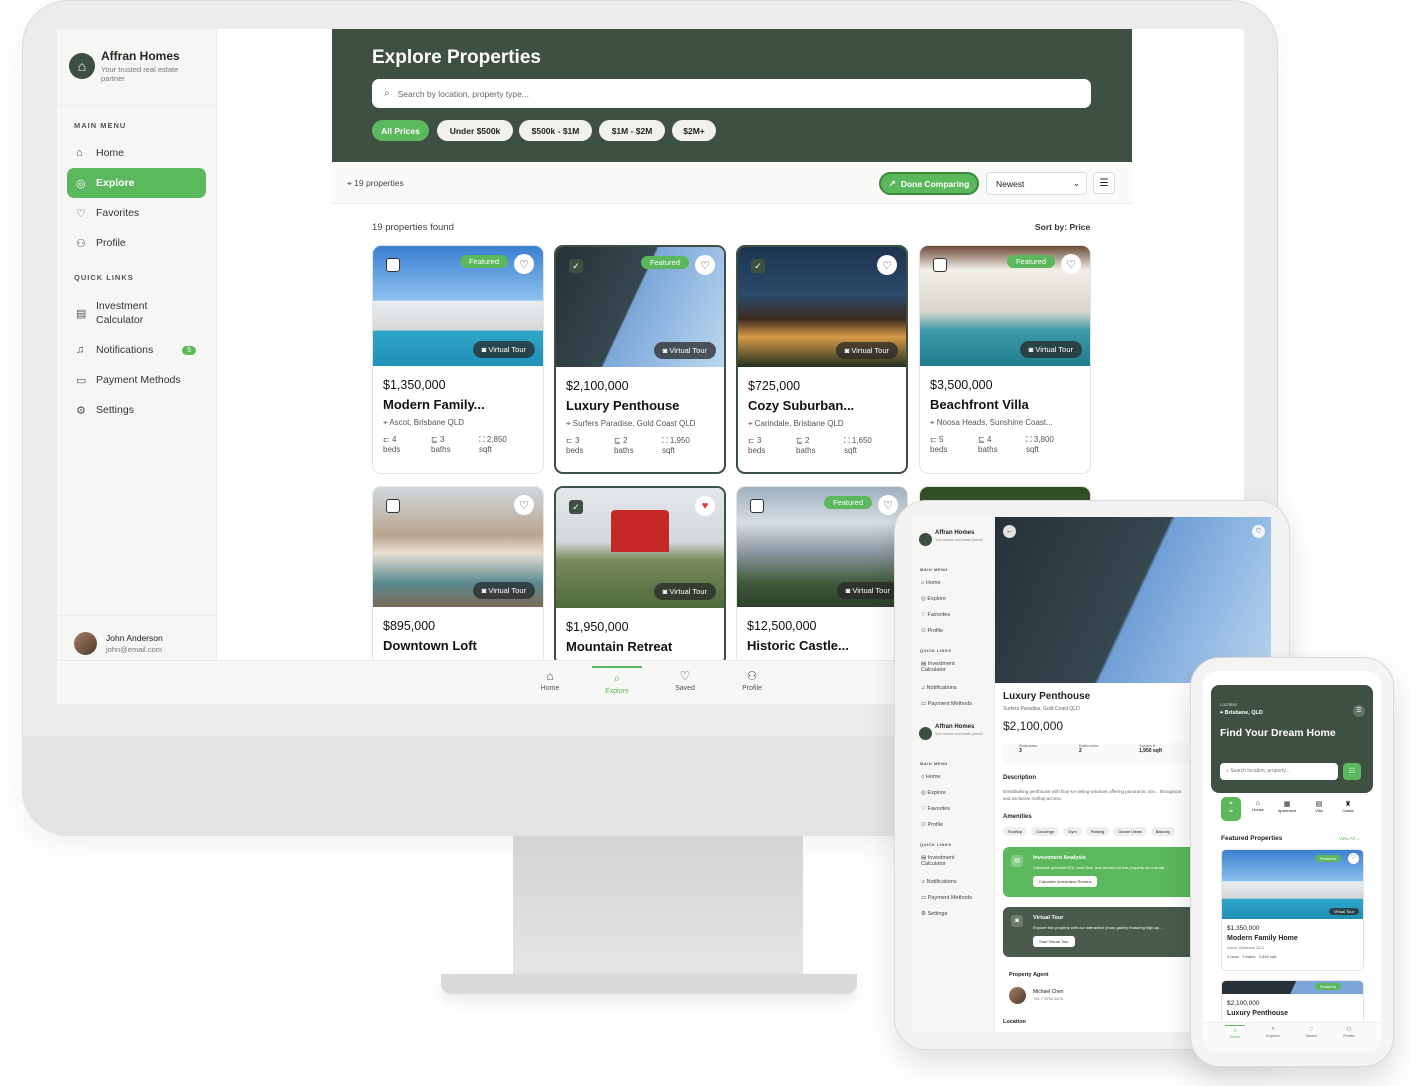  What do you see at coordinates (1243, 1003) in the screenshot?
I see `property-price: $2,100,000` at bounding box center [1243, 1003].